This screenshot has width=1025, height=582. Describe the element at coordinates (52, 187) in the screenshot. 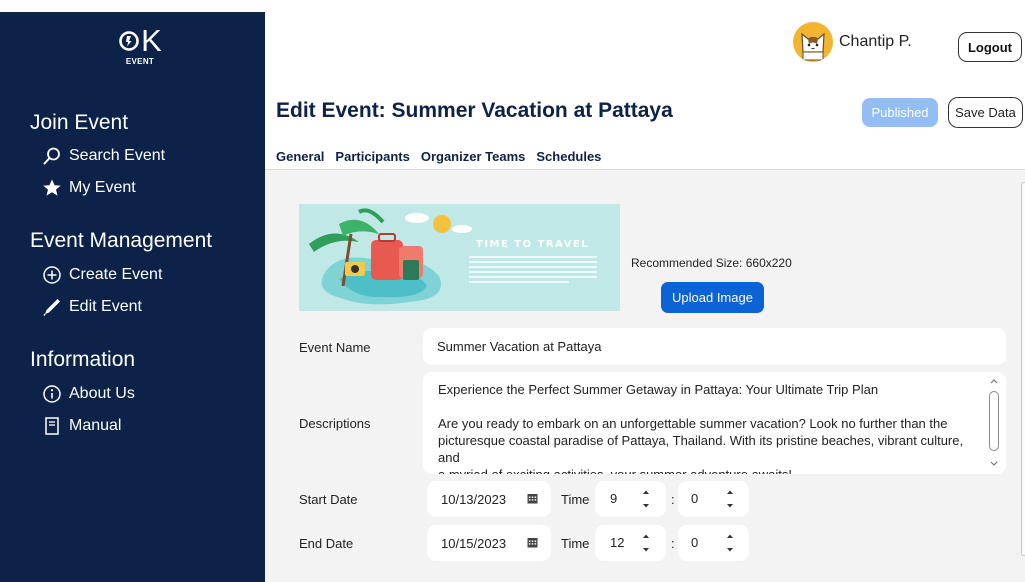

I see `star-icon` at that location.